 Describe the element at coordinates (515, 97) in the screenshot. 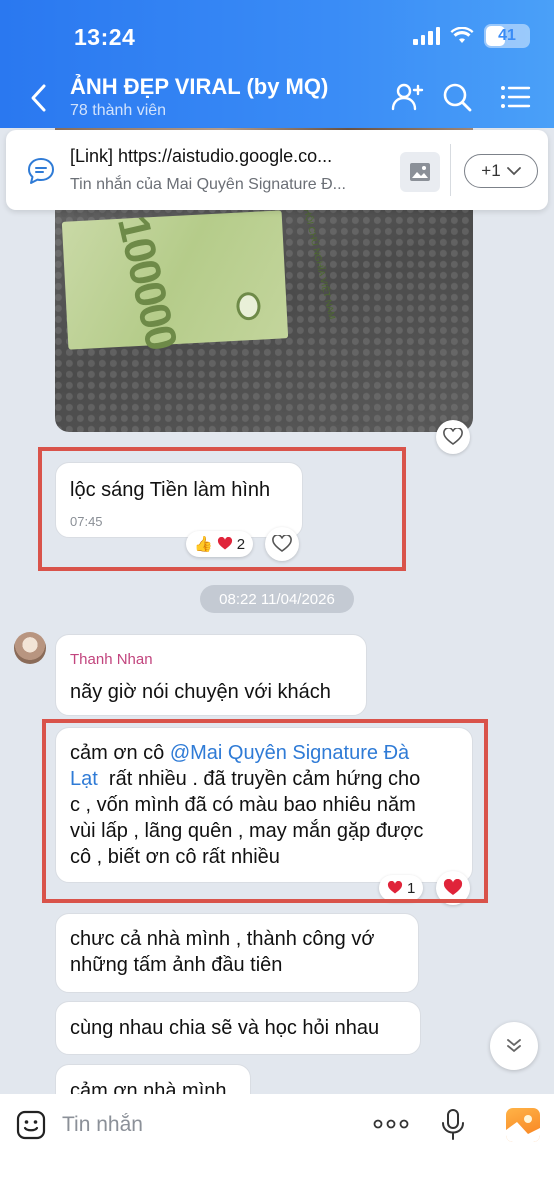

I see `menu-list-icon` at that location.